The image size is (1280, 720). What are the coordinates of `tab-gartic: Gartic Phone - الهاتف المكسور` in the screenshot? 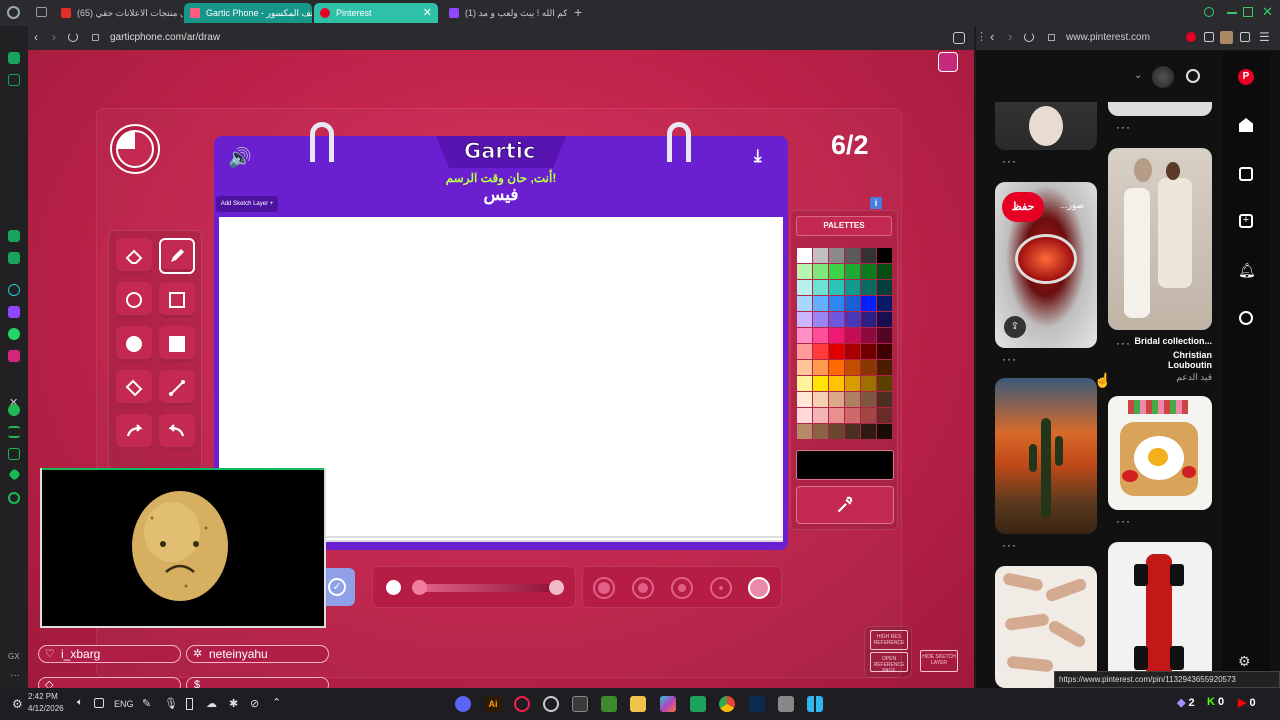 It's located at (248, 13).